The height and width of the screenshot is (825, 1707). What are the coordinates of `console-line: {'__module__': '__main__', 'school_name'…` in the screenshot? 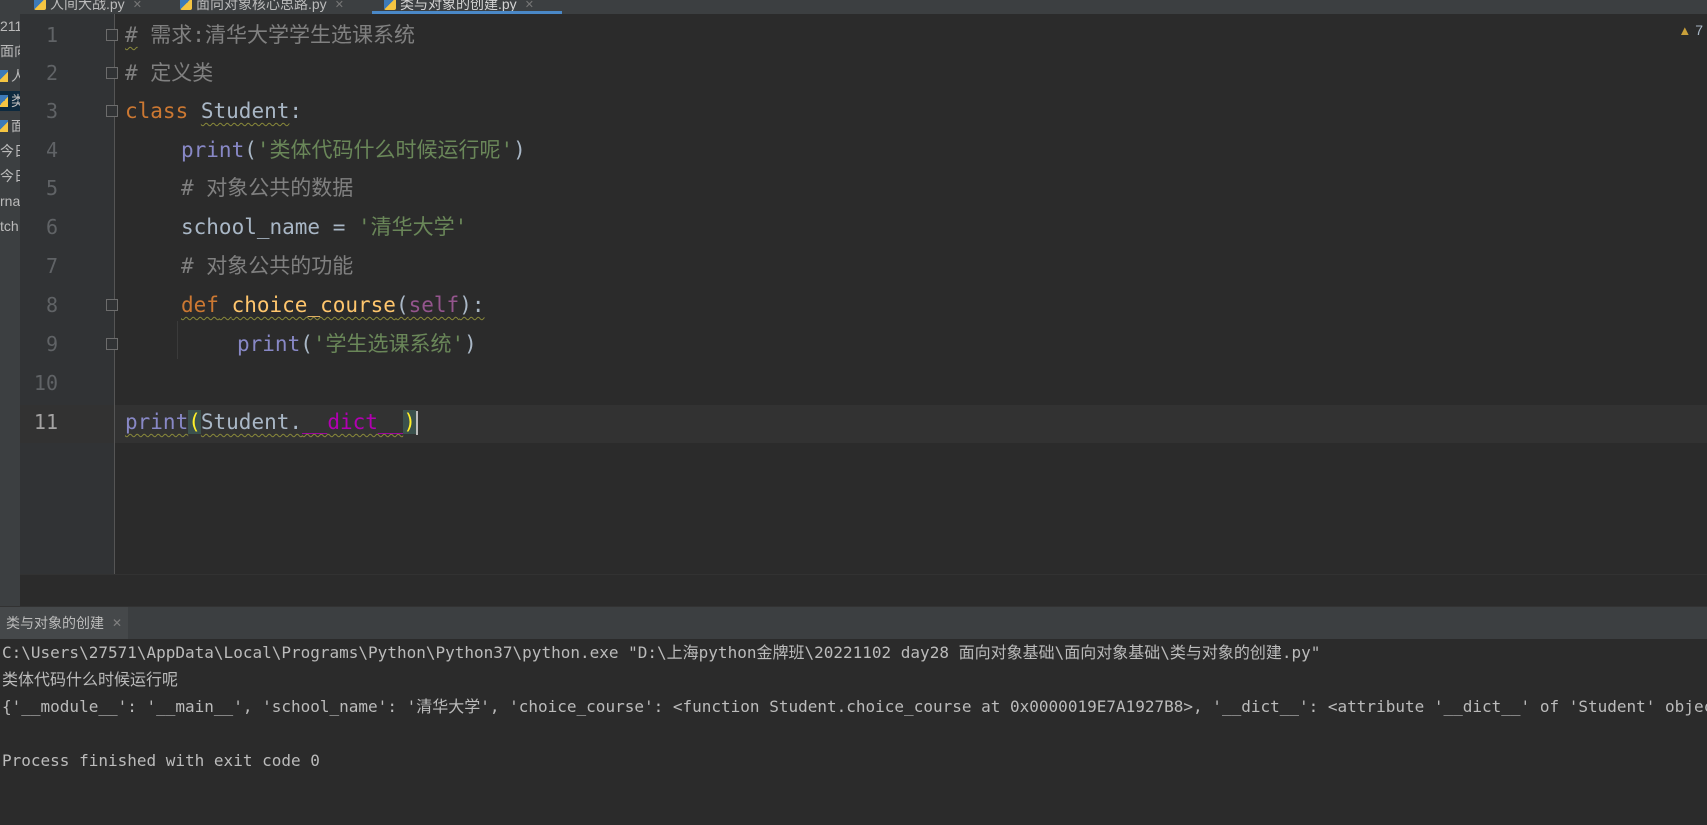 It's located at (854, 706).